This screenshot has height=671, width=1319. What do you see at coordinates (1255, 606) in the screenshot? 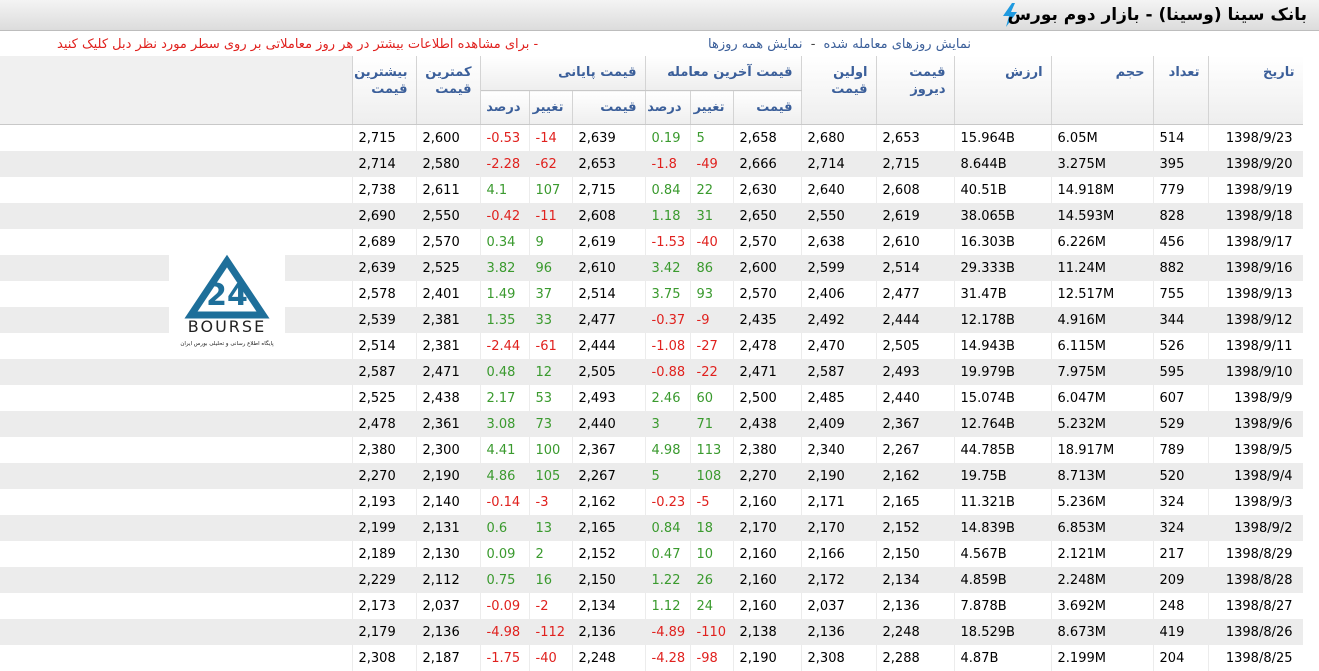
I see `date-cell: 1398/8/27` at bounding box center [1255, 606].